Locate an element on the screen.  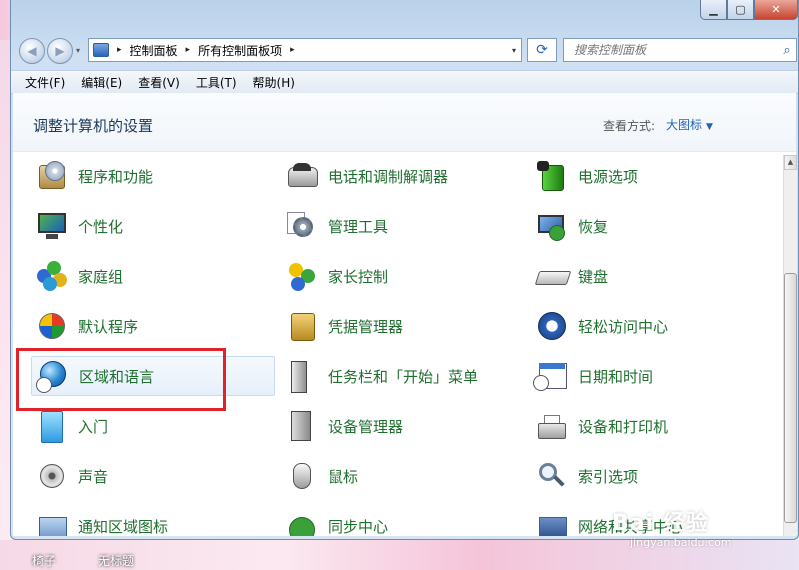
item-programs-and-features: 程序和功能 is located at coordinates (151, 176).